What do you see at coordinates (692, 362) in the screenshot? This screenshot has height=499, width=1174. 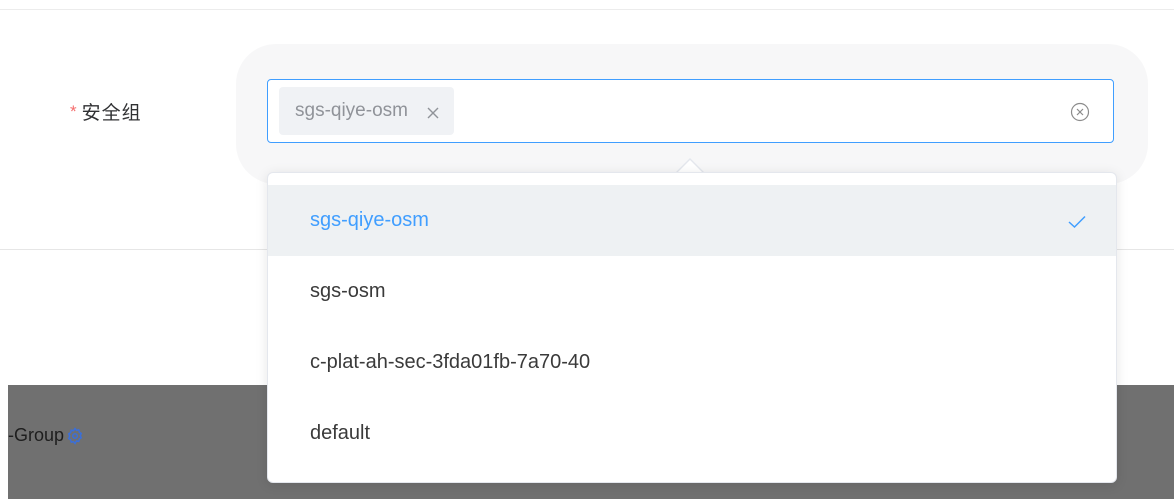 I see `option-c-plat-ah-sec: c-plat-ah-sec-3fda01fb-7a70-40` at bounding box center [692, 362].